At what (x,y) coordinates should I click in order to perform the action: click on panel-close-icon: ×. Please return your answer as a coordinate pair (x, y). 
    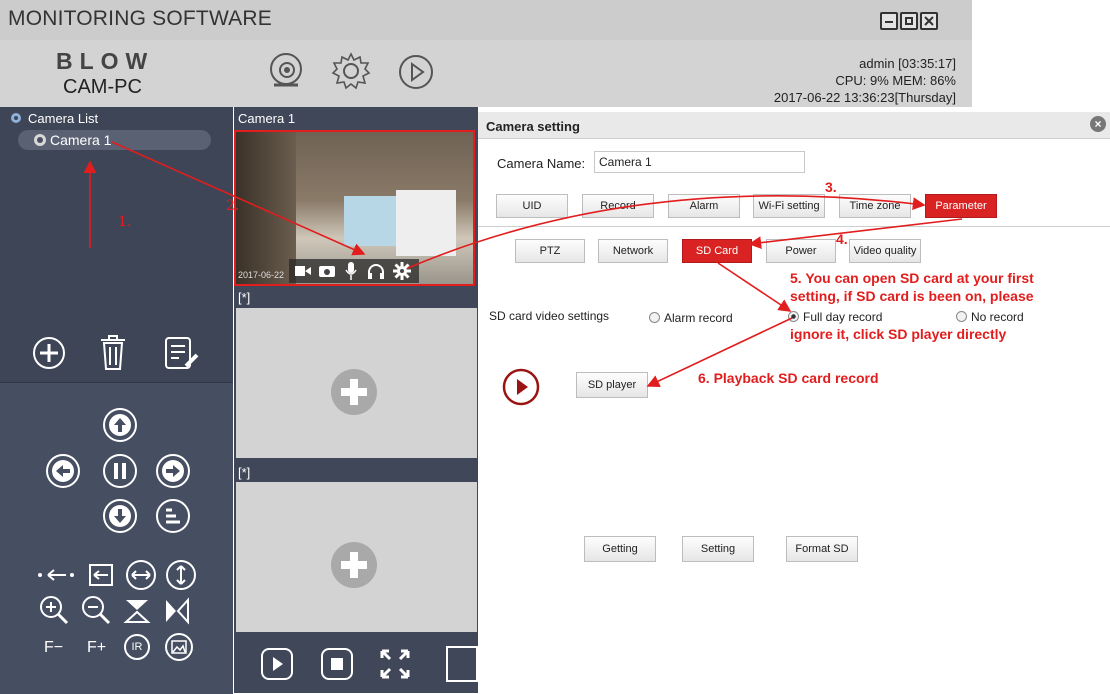
    Looking at the image, I should click on (1098, 124).